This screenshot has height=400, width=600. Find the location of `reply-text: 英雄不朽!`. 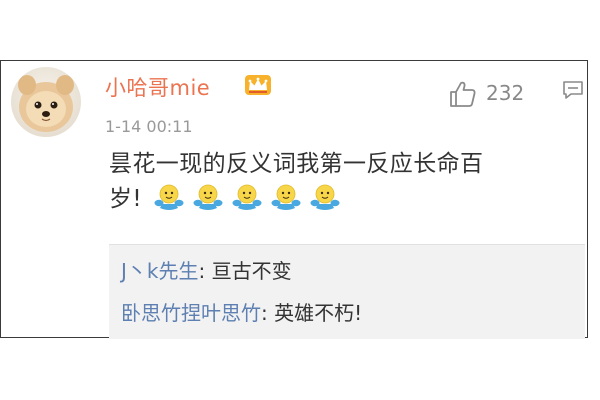

reply-text: 英雄不朽! is located at coordinates (318, 313).